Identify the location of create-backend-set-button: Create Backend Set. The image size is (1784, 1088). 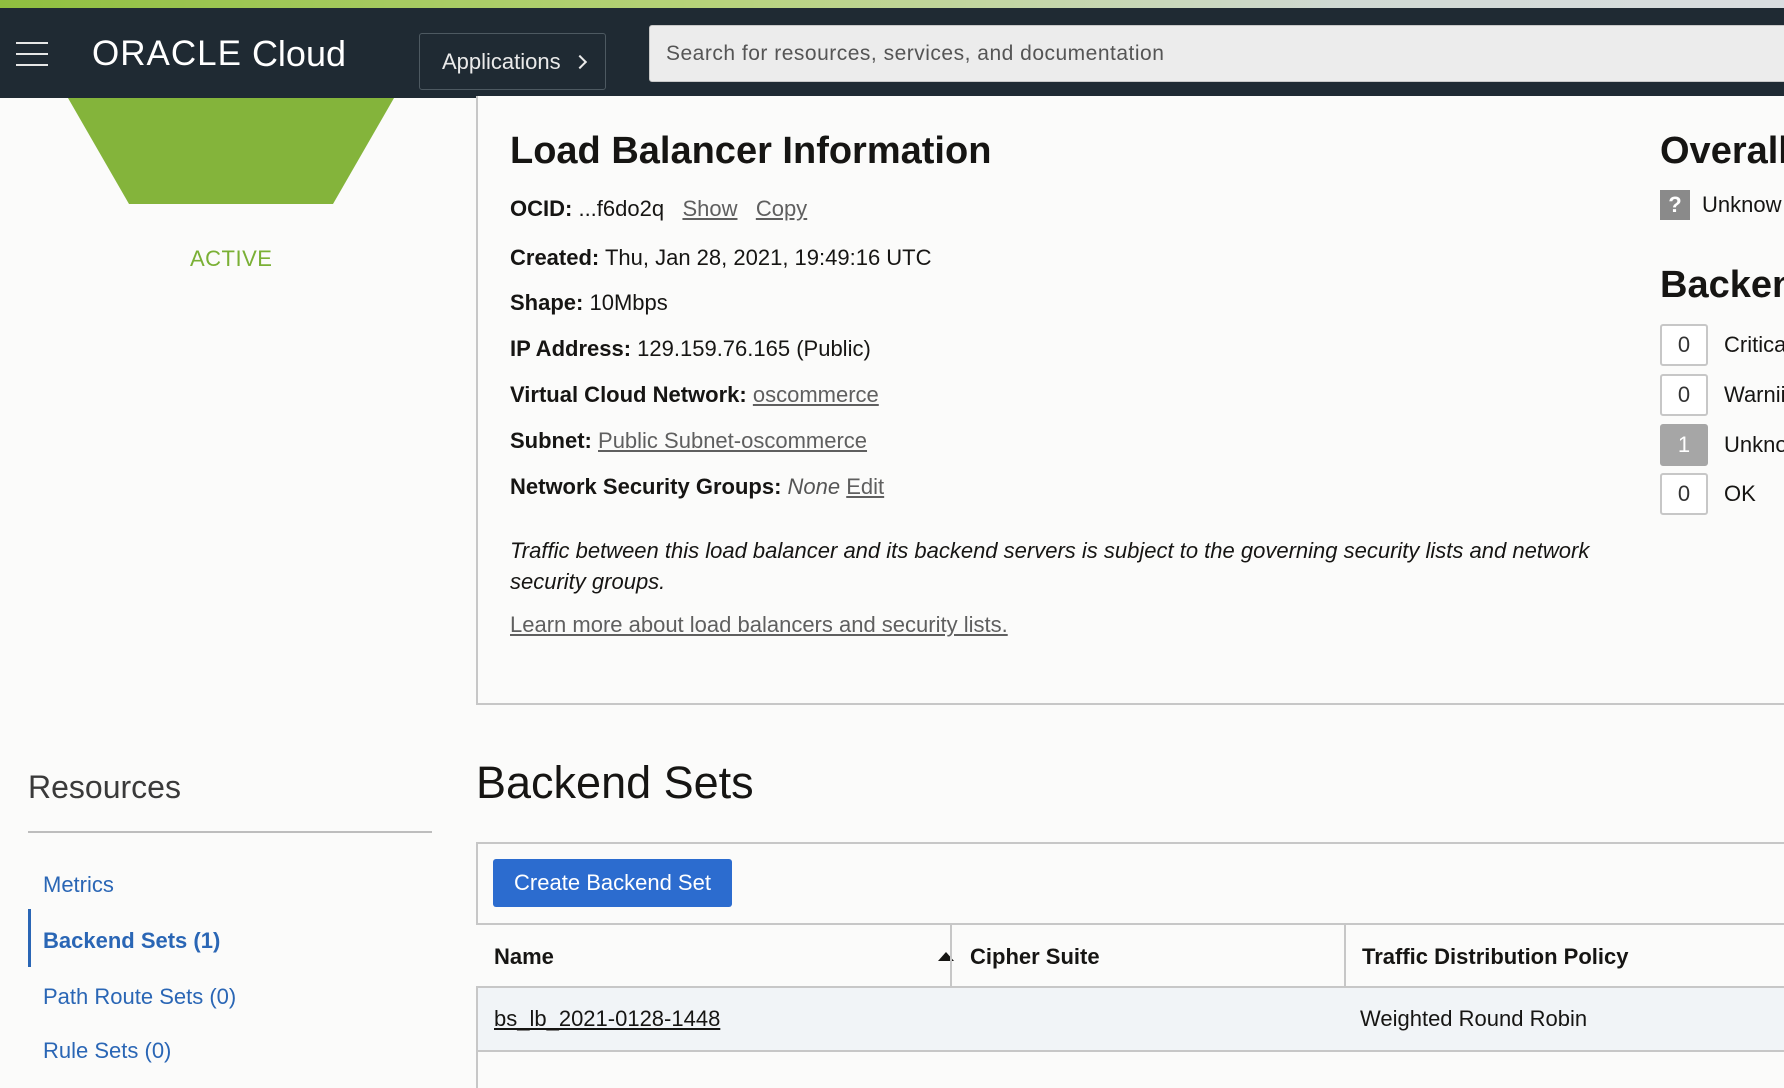
(612, 883).